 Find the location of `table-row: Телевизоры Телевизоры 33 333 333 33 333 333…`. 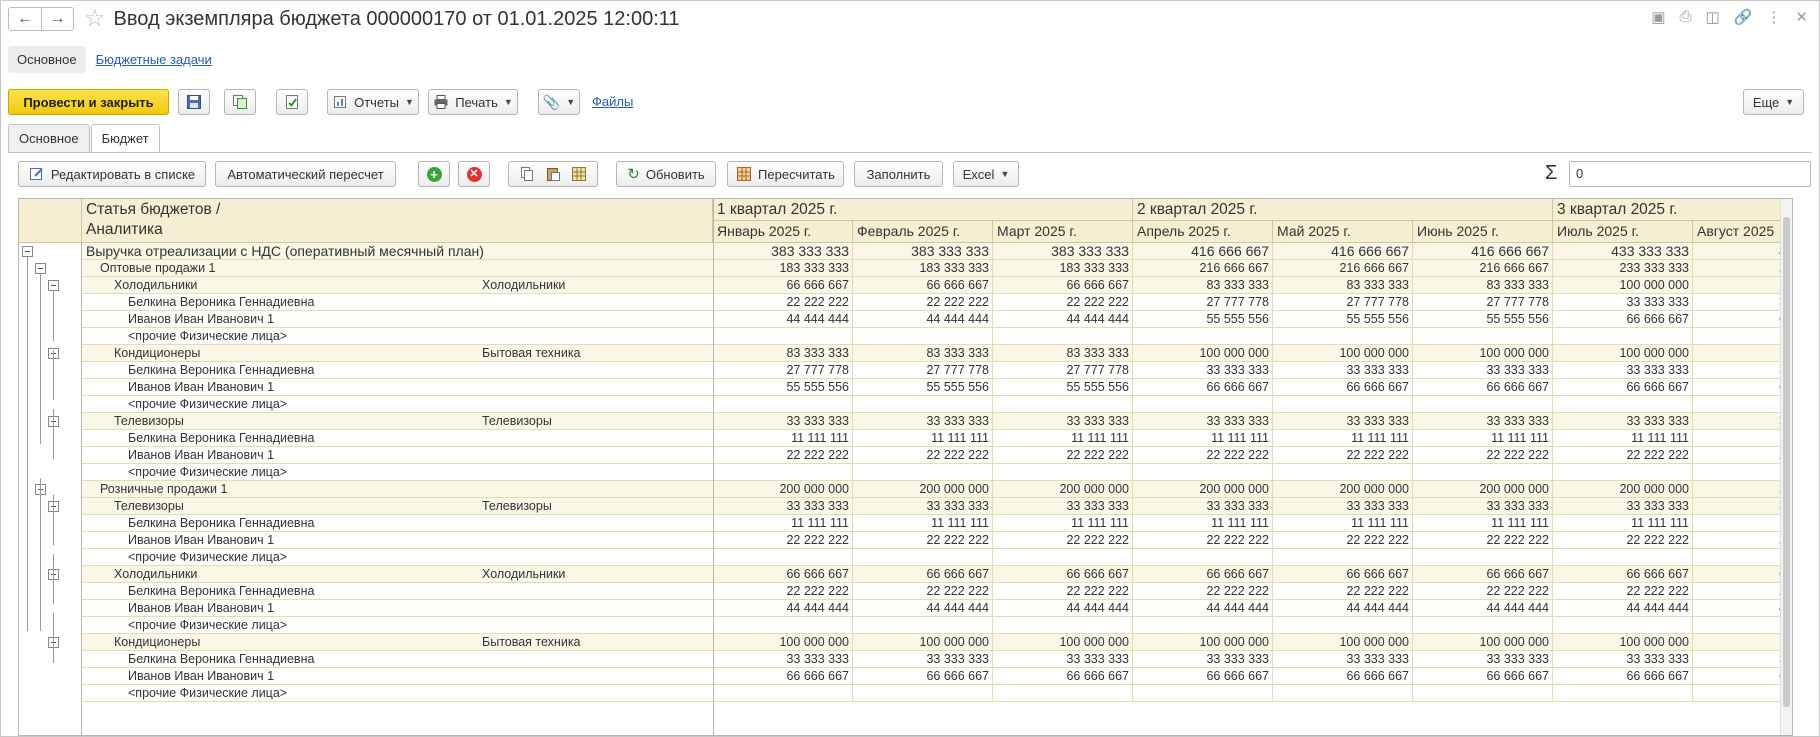

table-row: Телевизоры Телевизоры 33 333 333 33 333 333… is located at coordinates (905, 506).